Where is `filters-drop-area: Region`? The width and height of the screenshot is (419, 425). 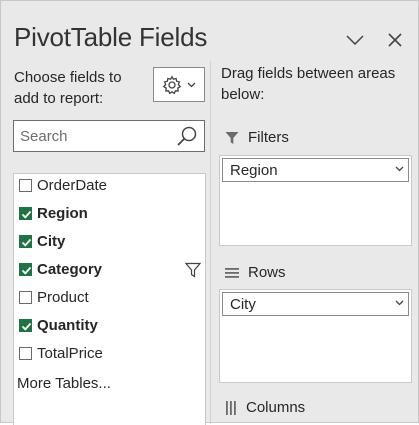
filters-drop-area: Region is located at coordinates (315, 200).